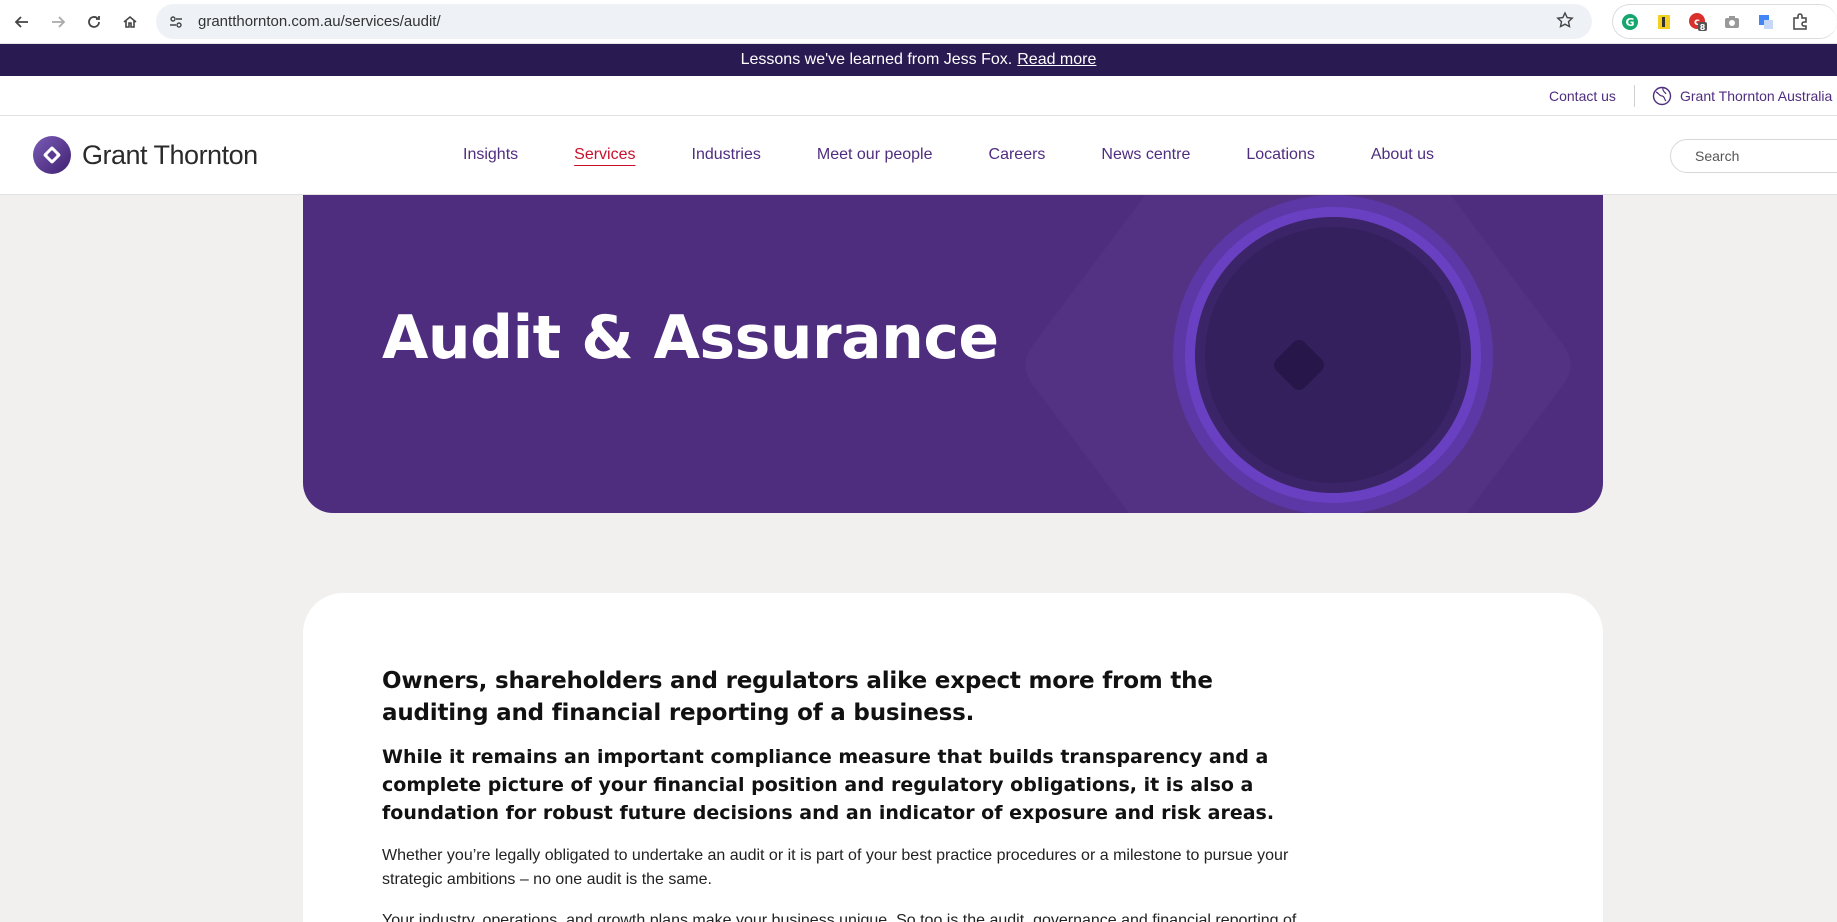  What do you see at coordinates (726, 155) in the screenshot?
I see `nav-industries: Industries` at bounding box center [726, 155].